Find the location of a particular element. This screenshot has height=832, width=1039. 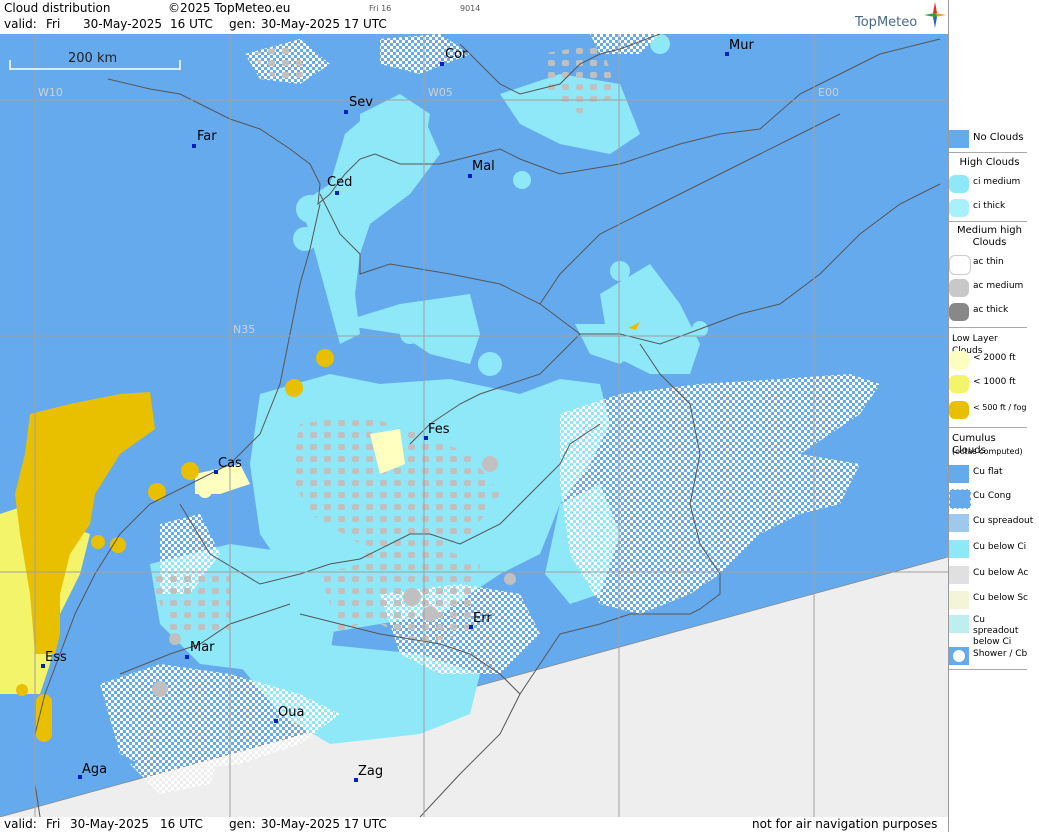

valid-label: valid: is located at coordinates (20, 24).